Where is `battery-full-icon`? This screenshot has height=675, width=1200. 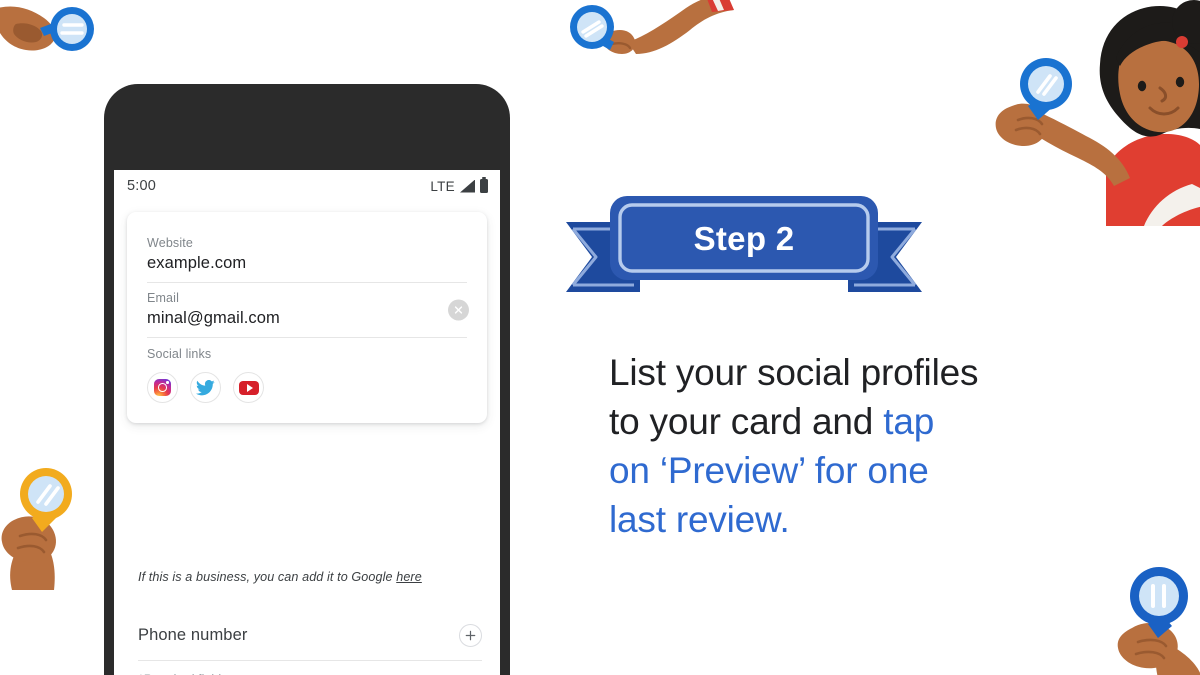
battery-full-icon is located at coordinates (484, 184).